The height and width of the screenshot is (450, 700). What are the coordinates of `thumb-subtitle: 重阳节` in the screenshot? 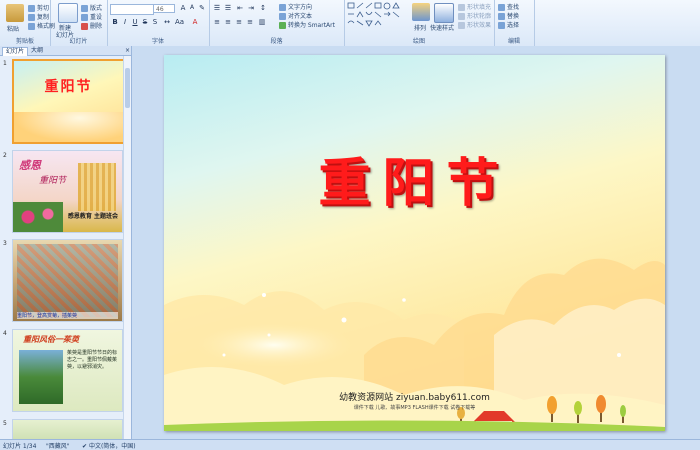 It's located at (53, 181).